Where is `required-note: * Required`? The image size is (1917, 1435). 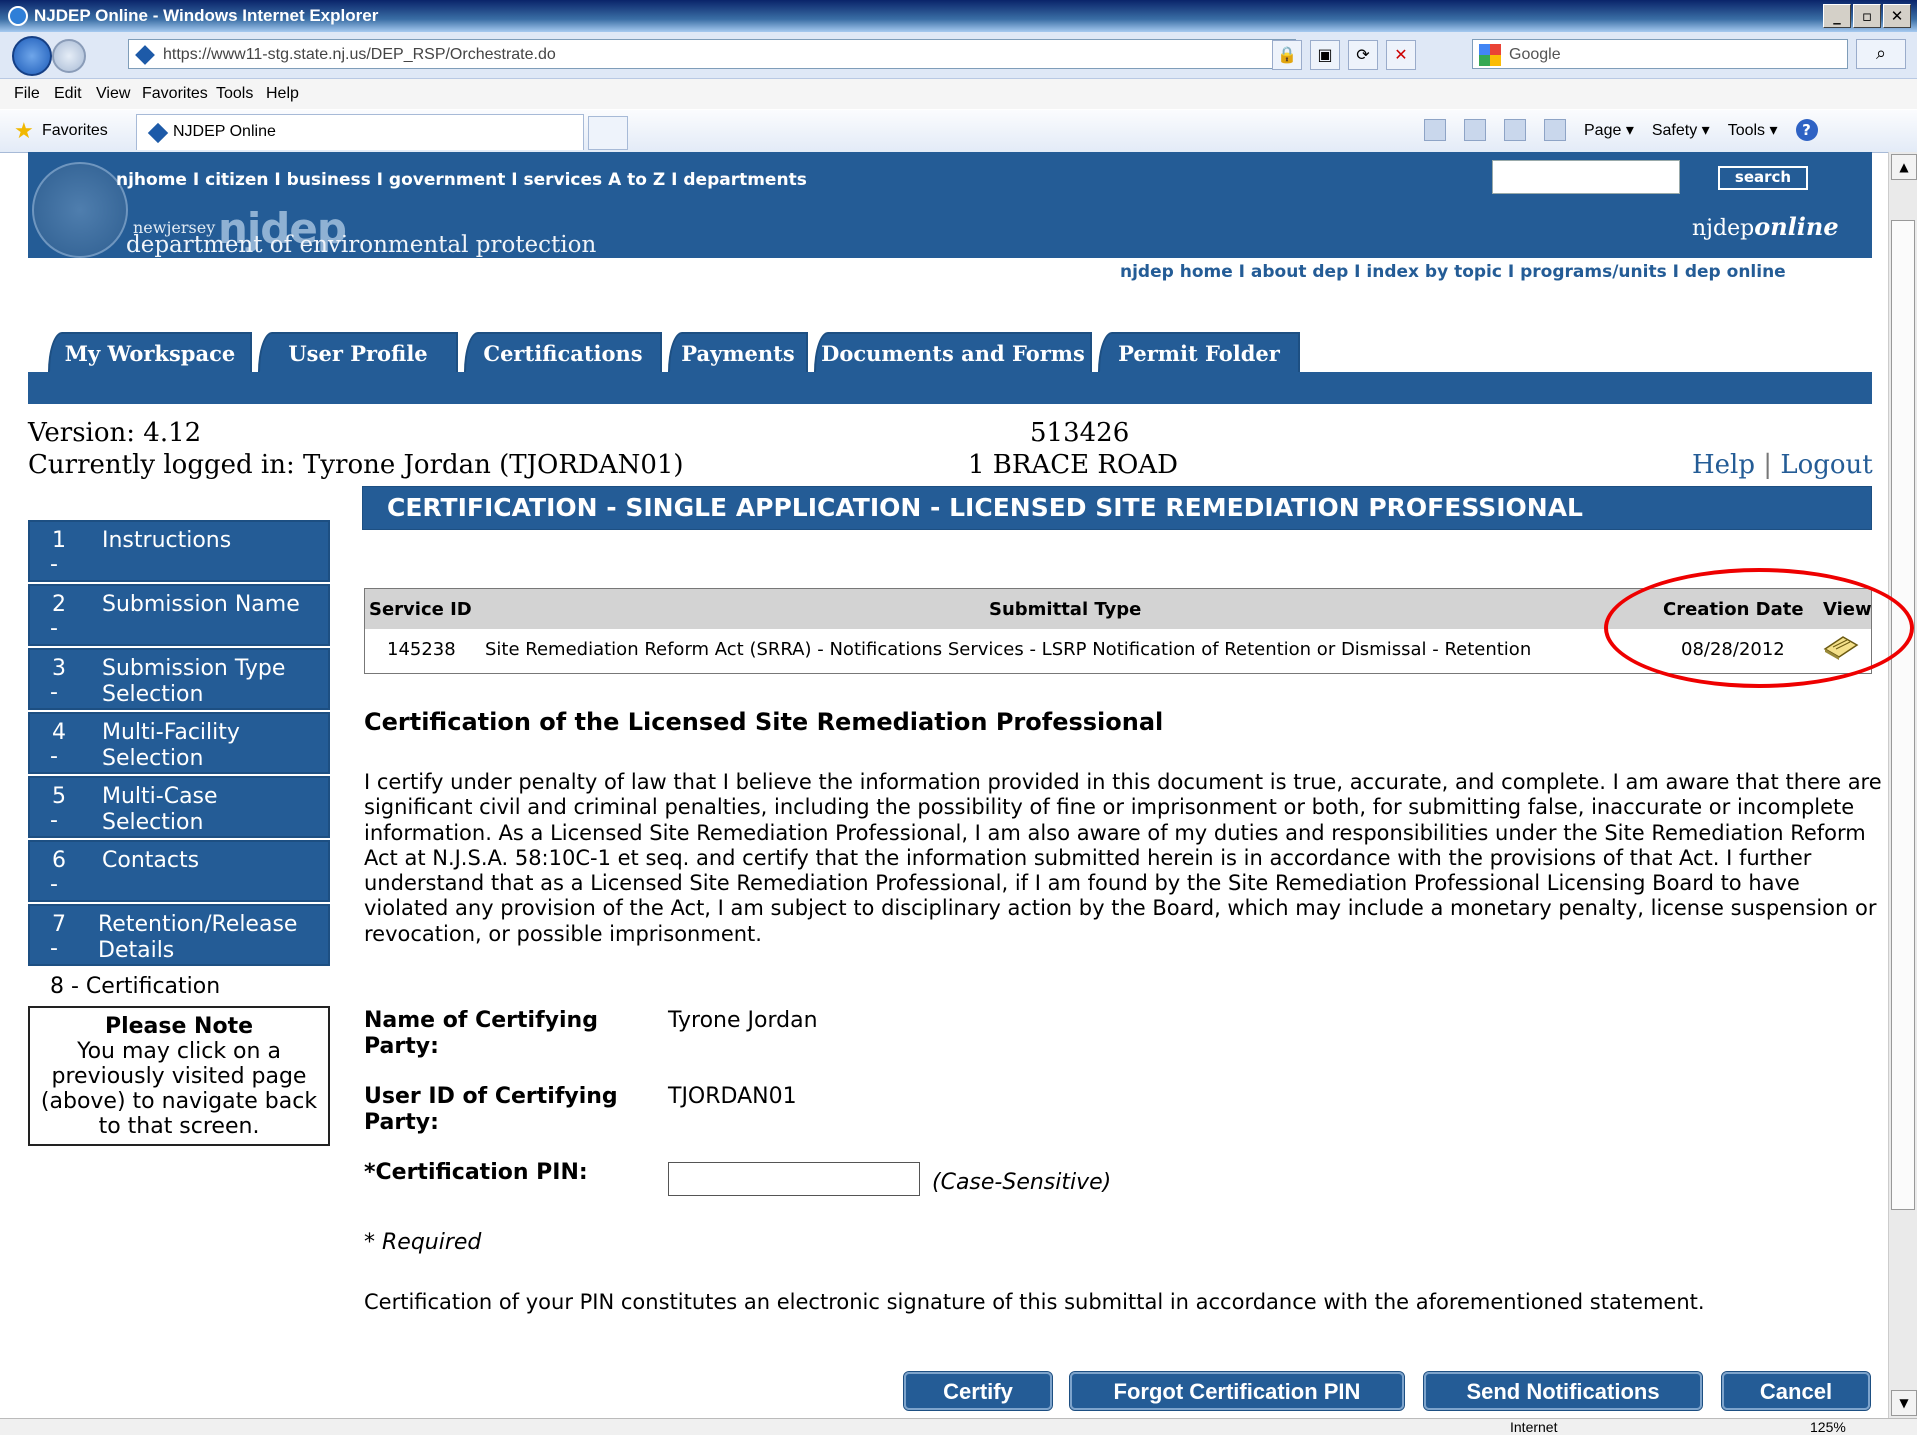
required-note: * Required is located at coordinates (423, 1242).